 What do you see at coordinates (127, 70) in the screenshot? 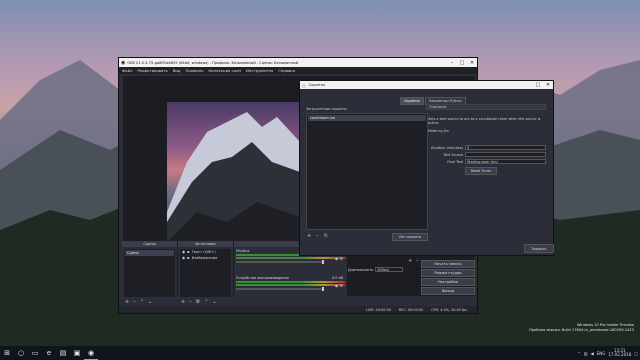
I see `menu-file: Файл` at bounding box center [127, 70].